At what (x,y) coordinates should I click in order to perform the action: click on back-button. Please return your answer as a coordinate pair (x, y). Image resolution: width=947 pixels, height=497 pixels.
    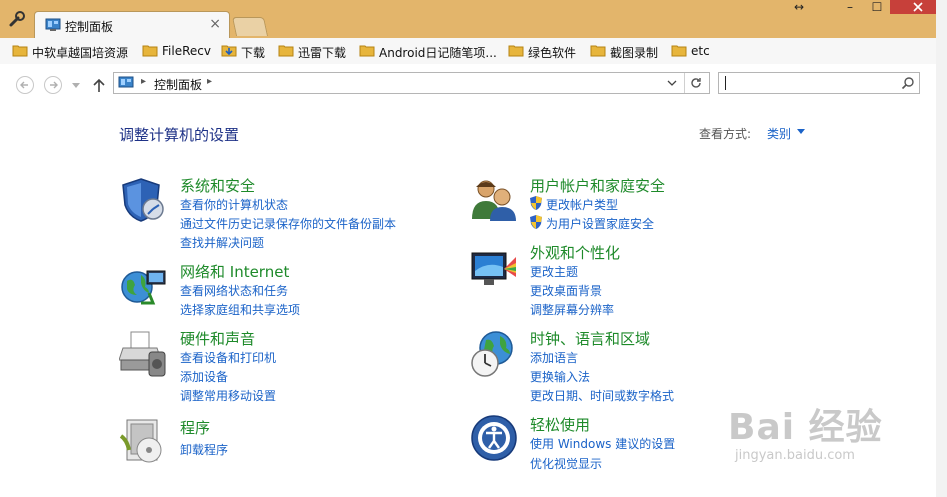
    Looking at the image, I should click on (25, 85).